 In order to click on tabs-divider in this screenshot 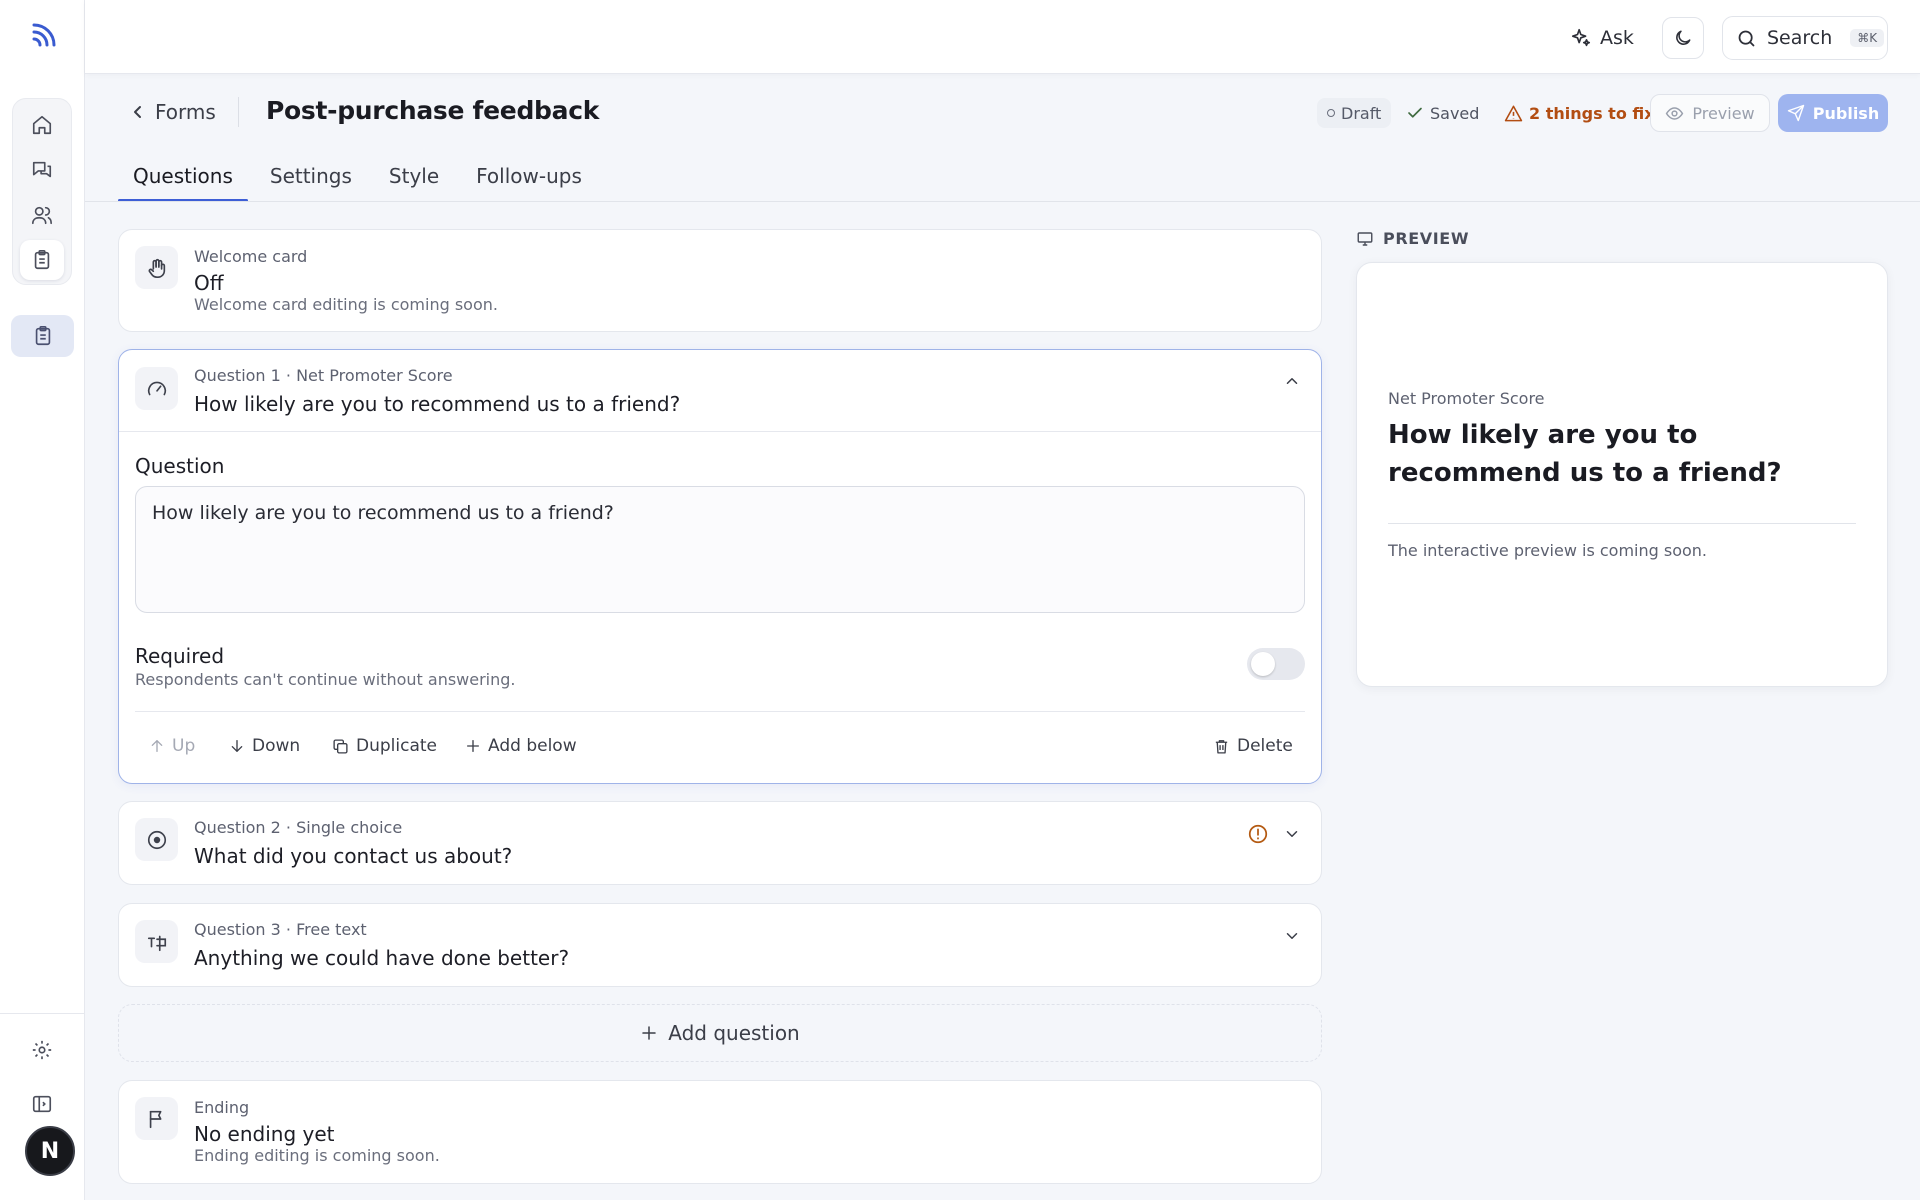, I will do `click(1002, 201)`.